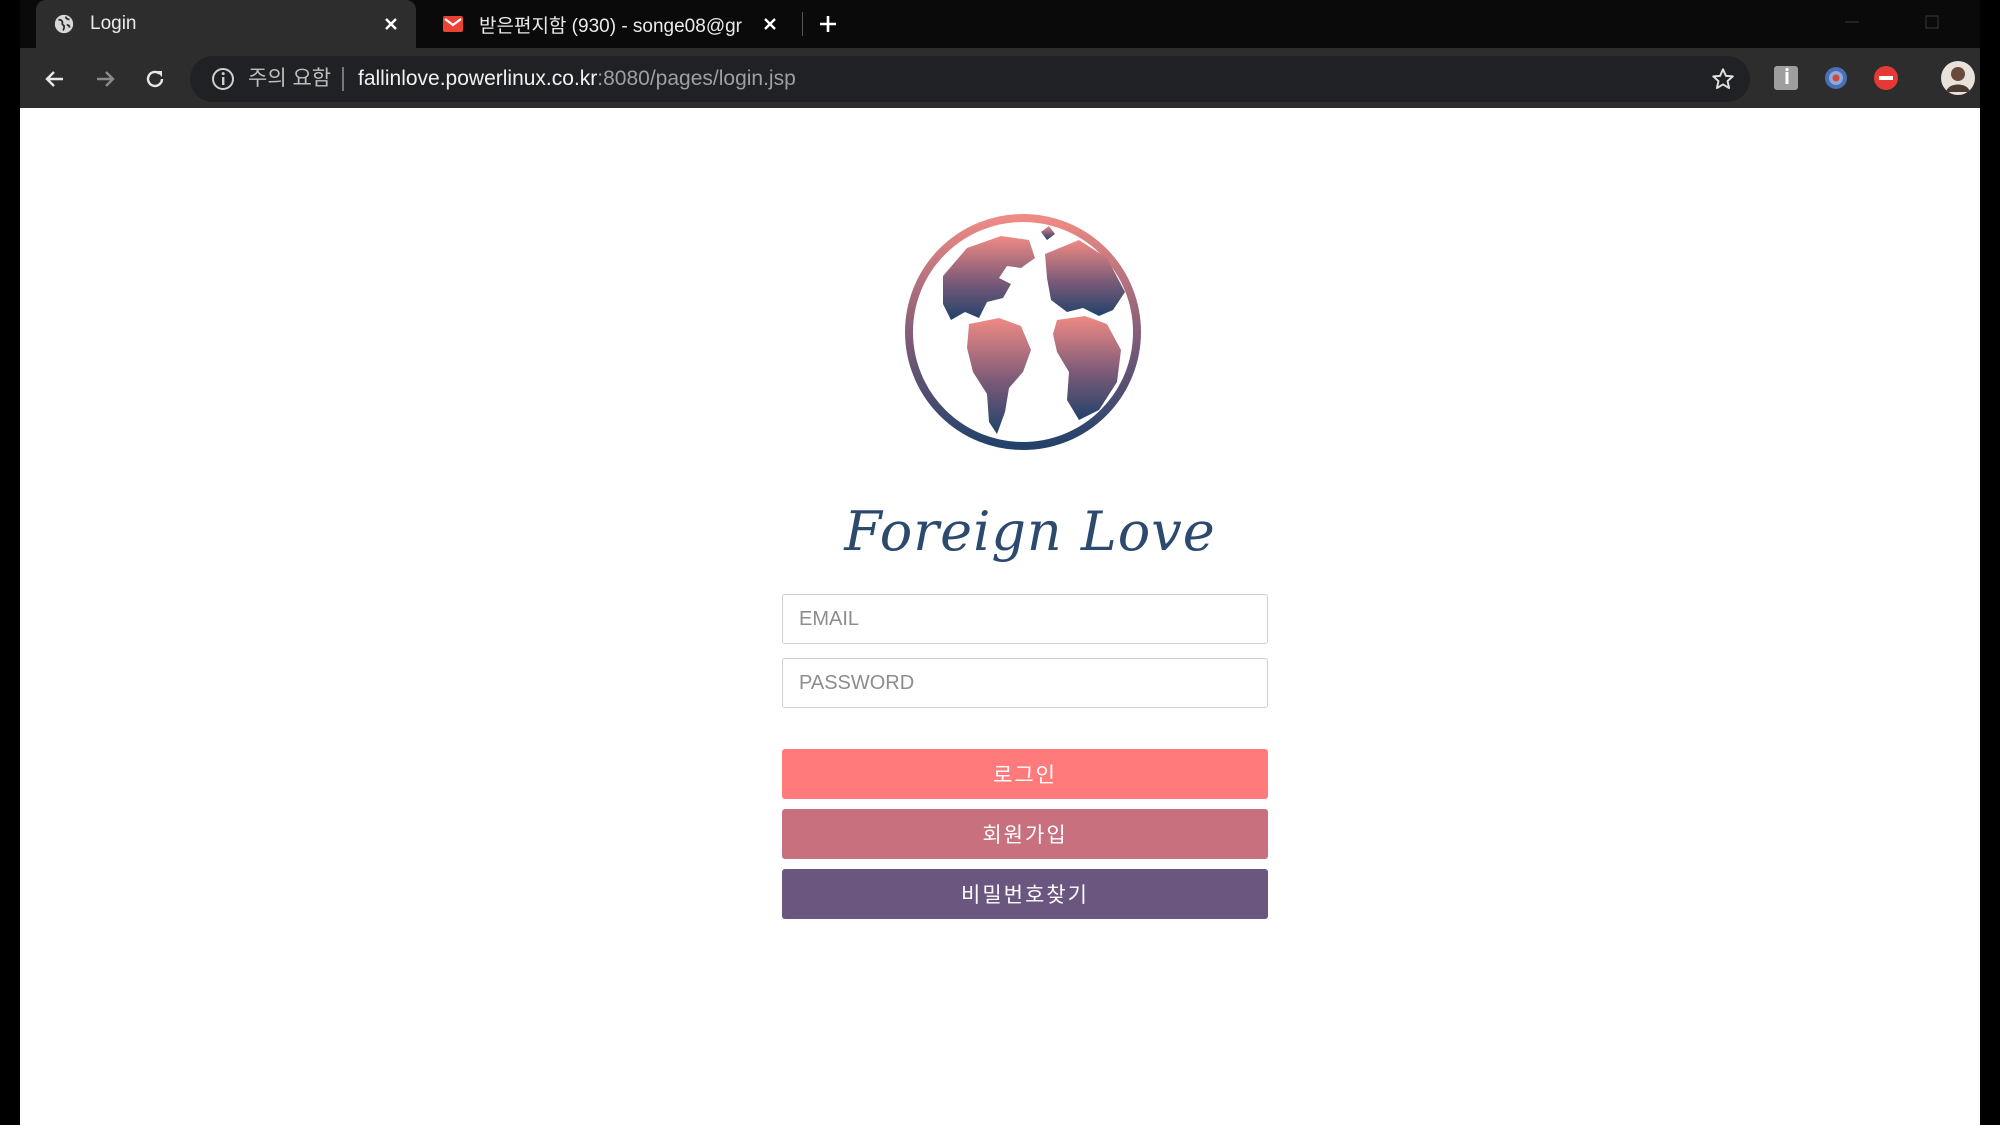 The width and height of the screenshot is (2000, 1125). Describe the element at coordinates (1023, 332) in the screenshot. I see `globe-logo-icon` at that location.